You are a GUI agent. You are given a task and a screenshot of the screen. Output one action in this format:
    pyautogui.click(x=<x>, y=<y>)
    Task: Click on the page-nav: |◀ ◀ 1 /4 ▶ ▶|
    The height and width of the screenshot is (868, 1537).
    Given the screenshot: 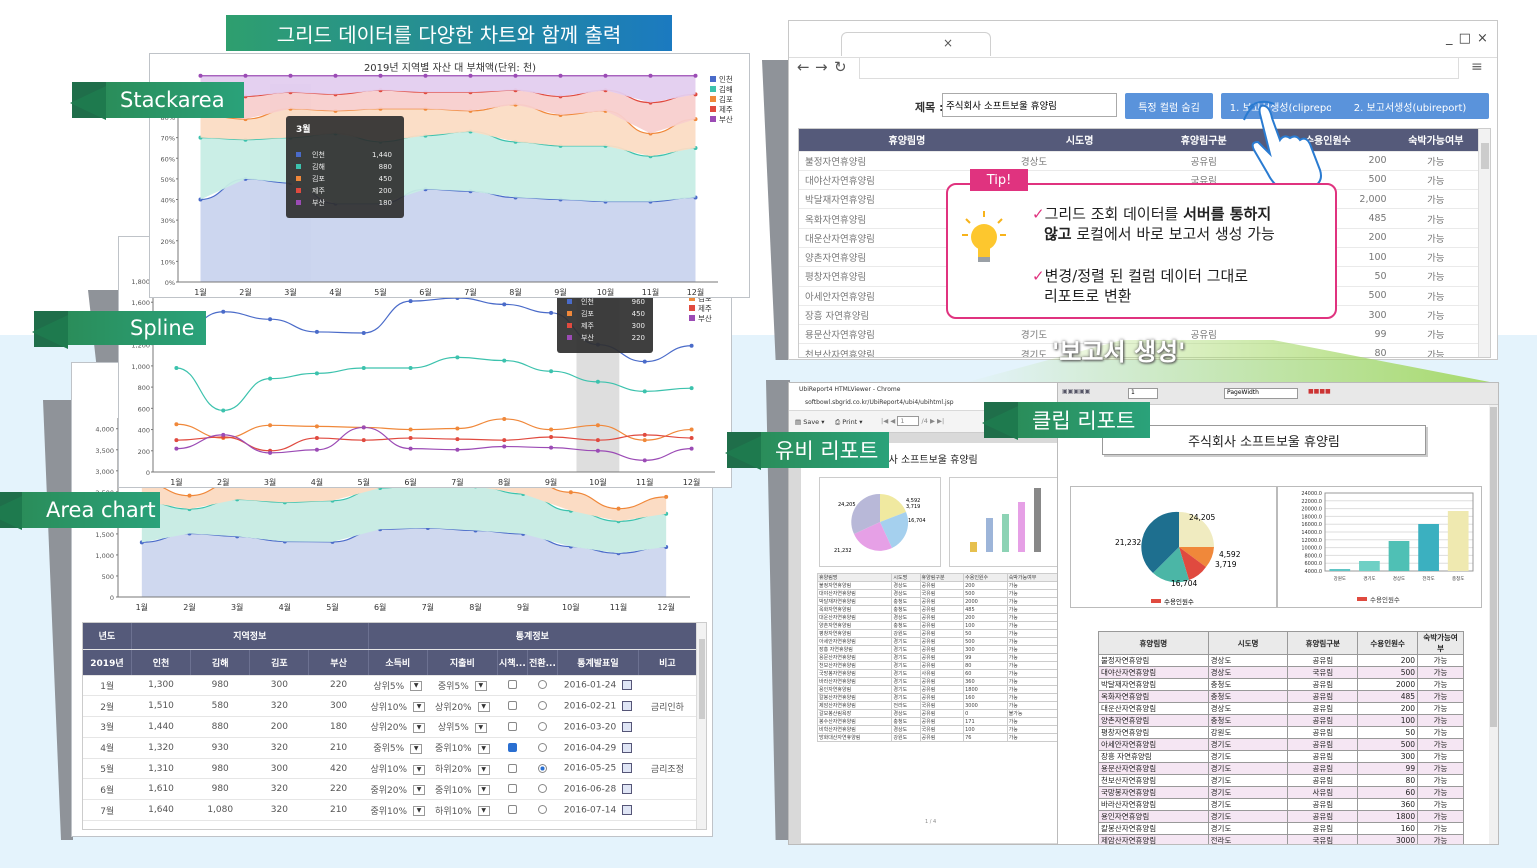 What is the action you would take?
    pyautogui.click(x=912, y=421)
    